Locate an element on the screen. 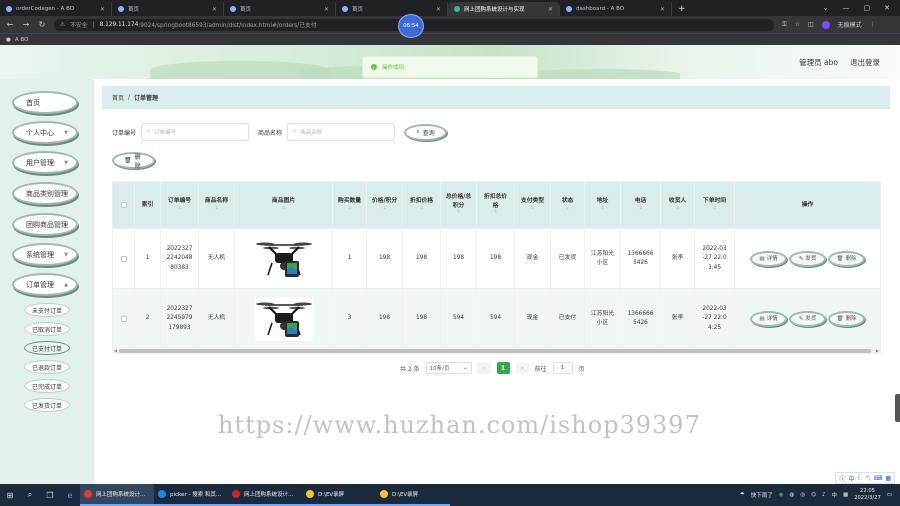 This screenshot has width=900, height=506. sidebar-subitem-shipped: 已发货订单 is located at coordinates (47, 405).